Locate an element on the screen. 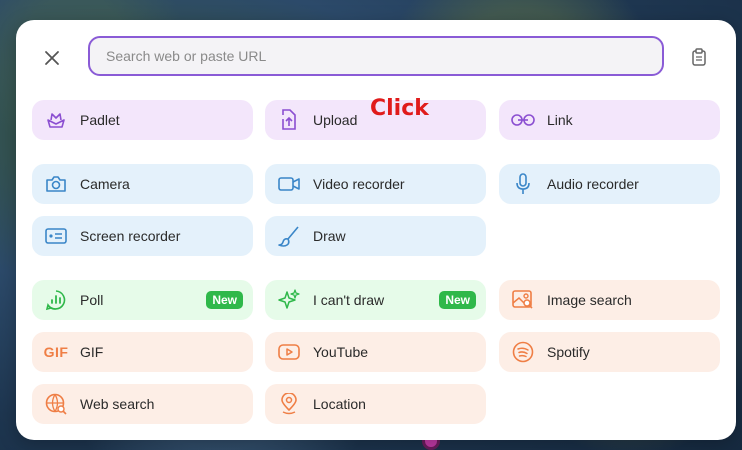 This screenshot has width=742, height=450. tile-label: Poll is located at coordinates (92, 300).